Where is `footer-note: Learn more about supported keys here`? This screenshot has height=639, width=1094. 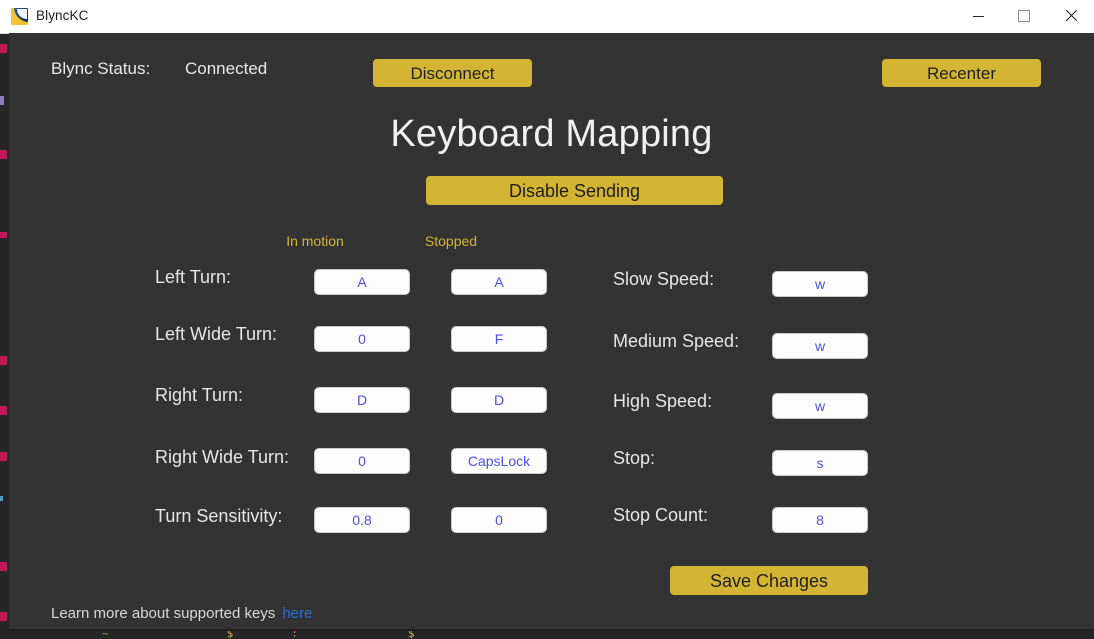 footer-note: Learn more about supported keys here is located at coordinates (181, 613).